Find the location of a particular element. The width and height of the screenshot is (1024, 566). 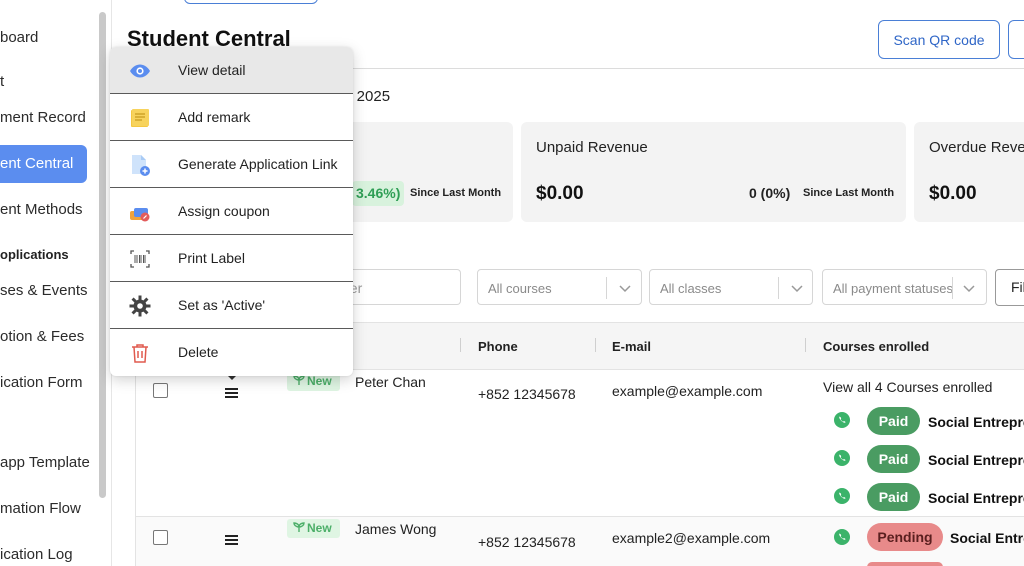

menu-item-print-label: Print Label is located at coordinates (231, 258).